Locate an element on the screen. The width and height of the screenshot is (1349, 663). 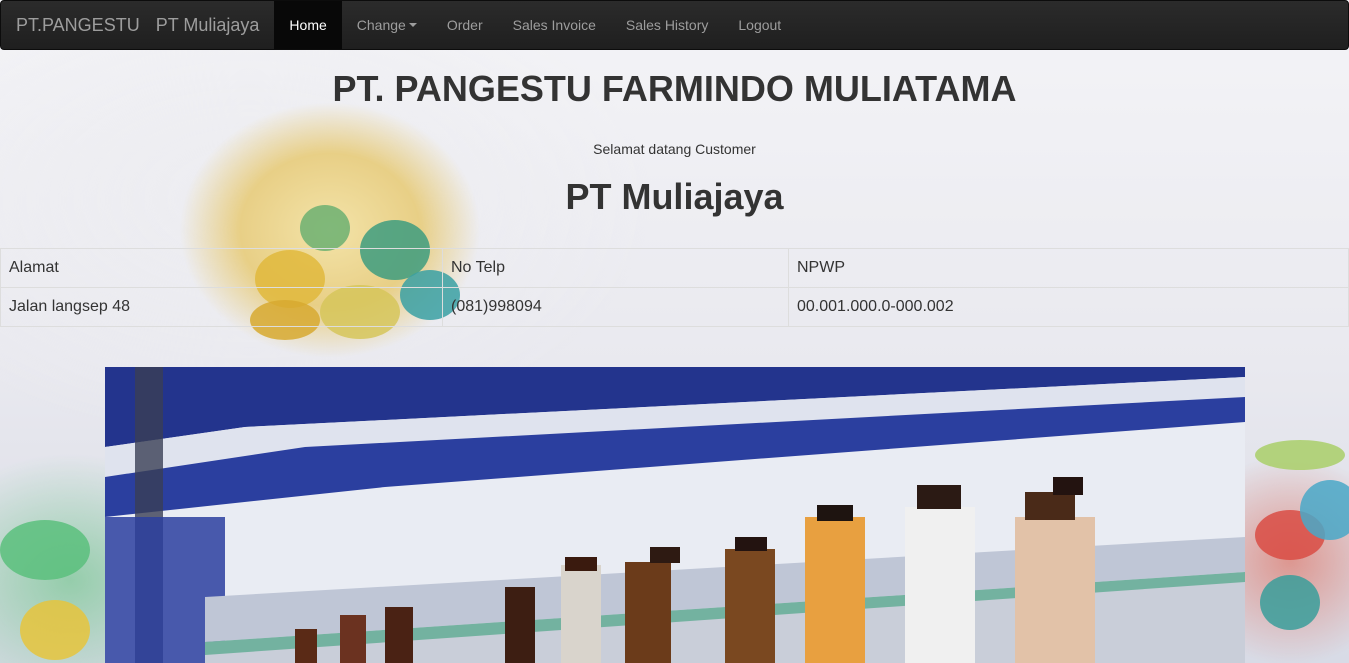
welcome-text: Selamat datang Customer is located at coordinates (674, 149).